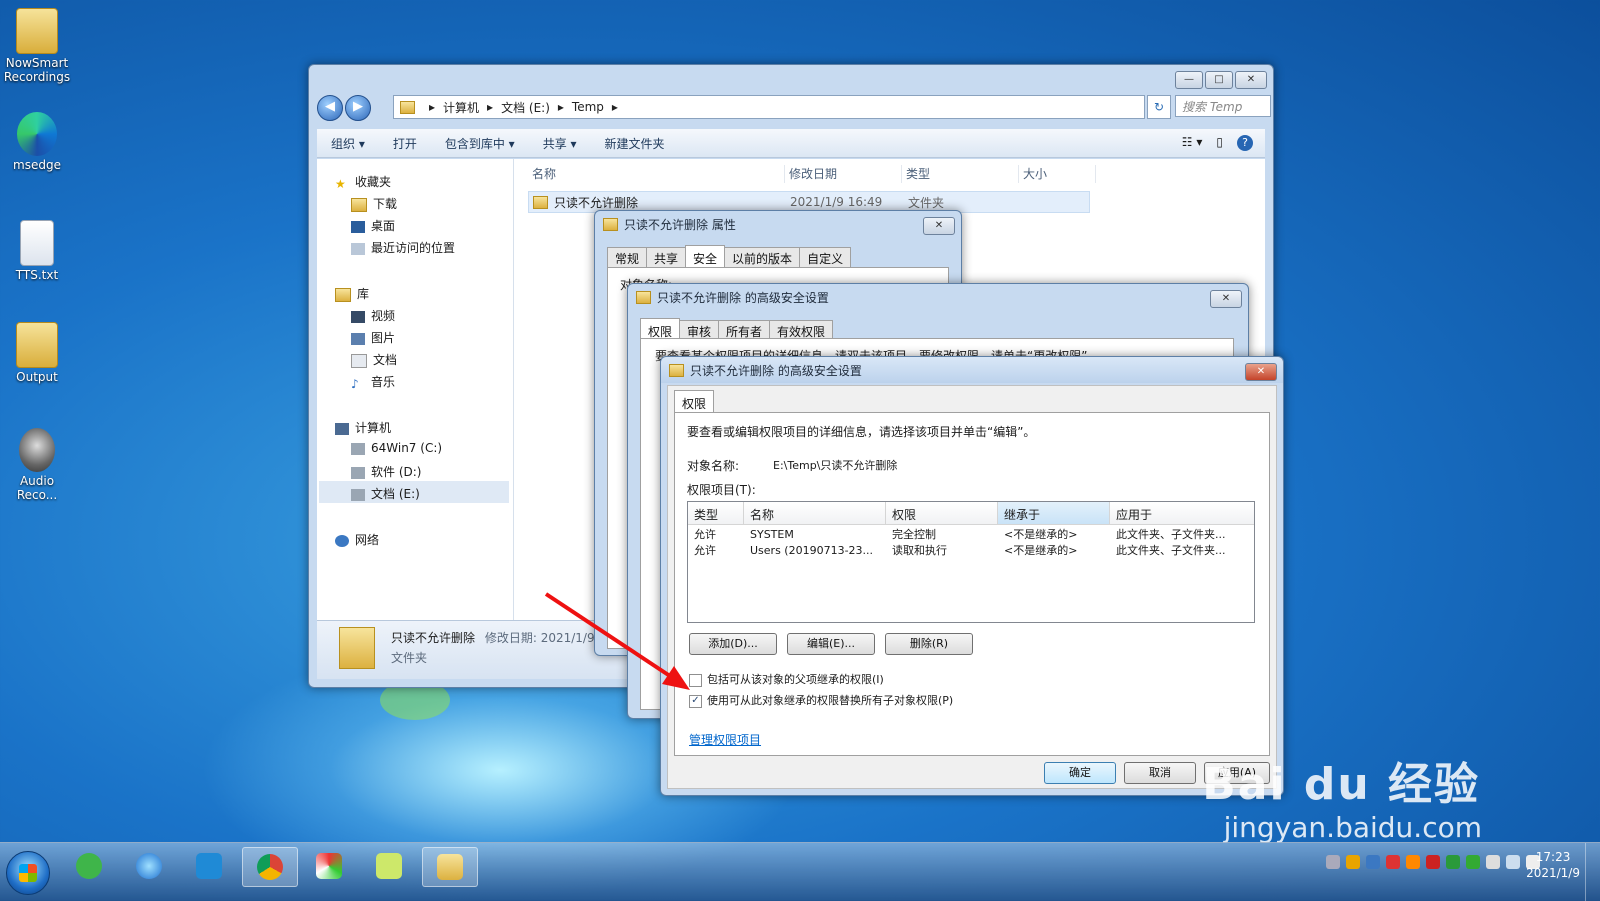 The height and width of the screenshot is (901, 1600). What do you see at coordinates (414, 492) in the screenshot?
I see `nav-drive-e-selected: 文档 (E:)` at bounding box center [414, 492].